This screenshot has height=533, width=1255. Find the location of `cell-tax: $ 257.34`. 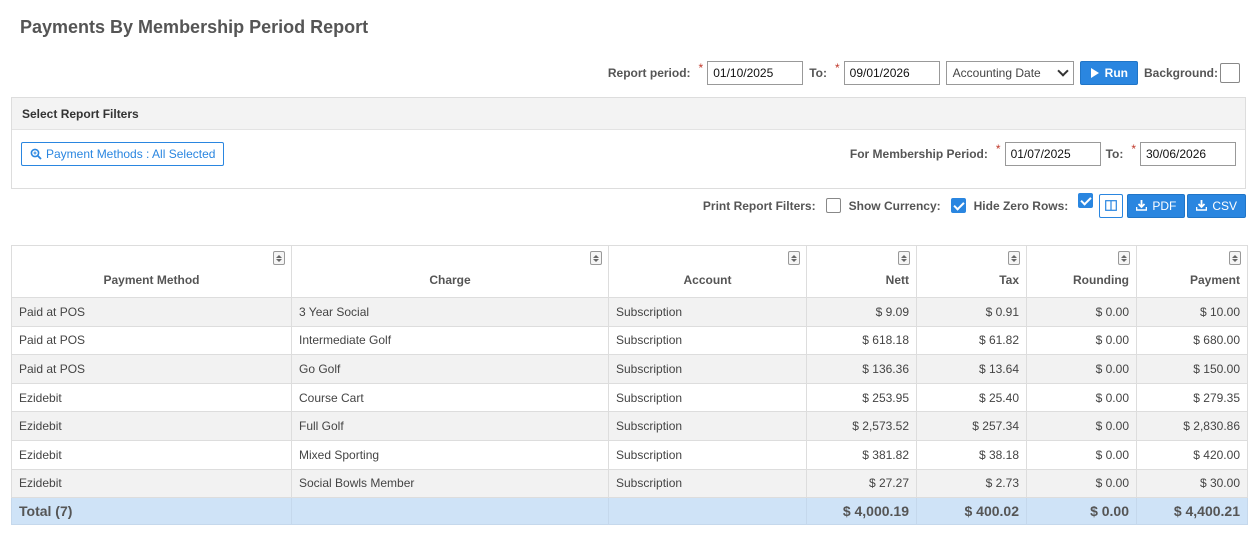

cell-tax: $ 257.34 is located at coordinates (971, 426).